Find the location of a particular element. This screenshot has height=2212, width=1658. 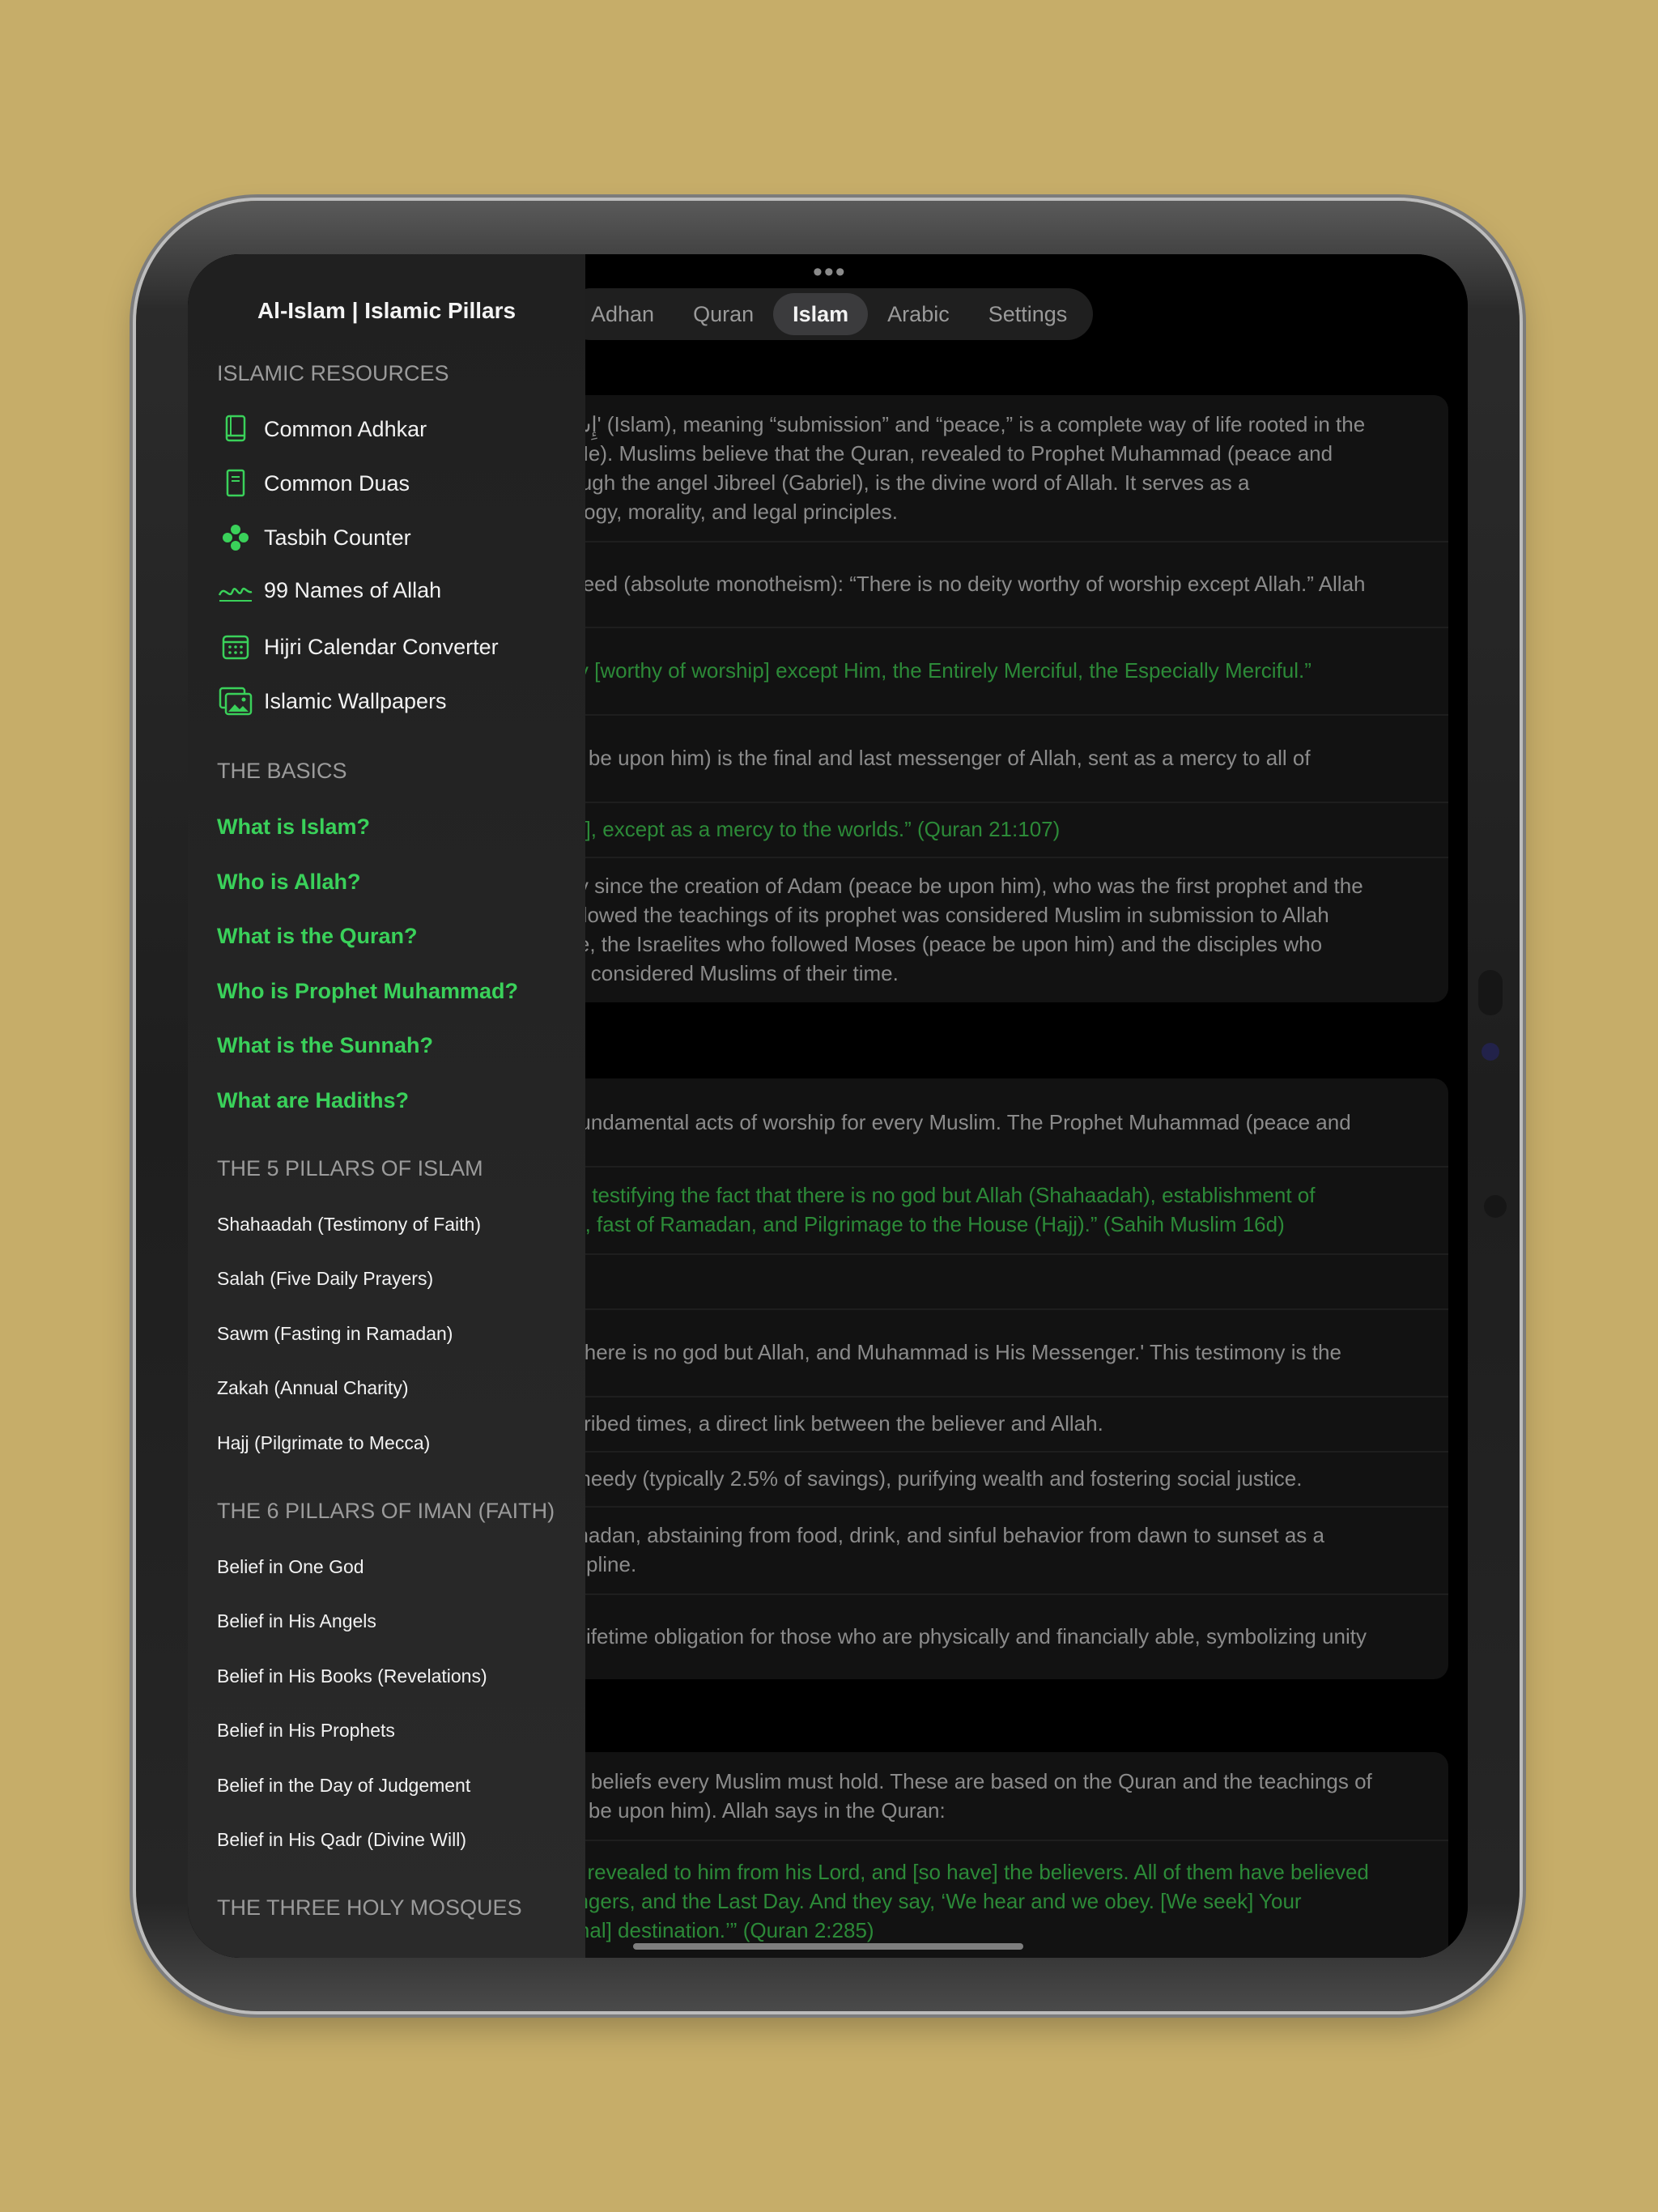

sidebar-item-islamic-wallpapers: Islamic Wallpapers is located at coordinates (332, 701).